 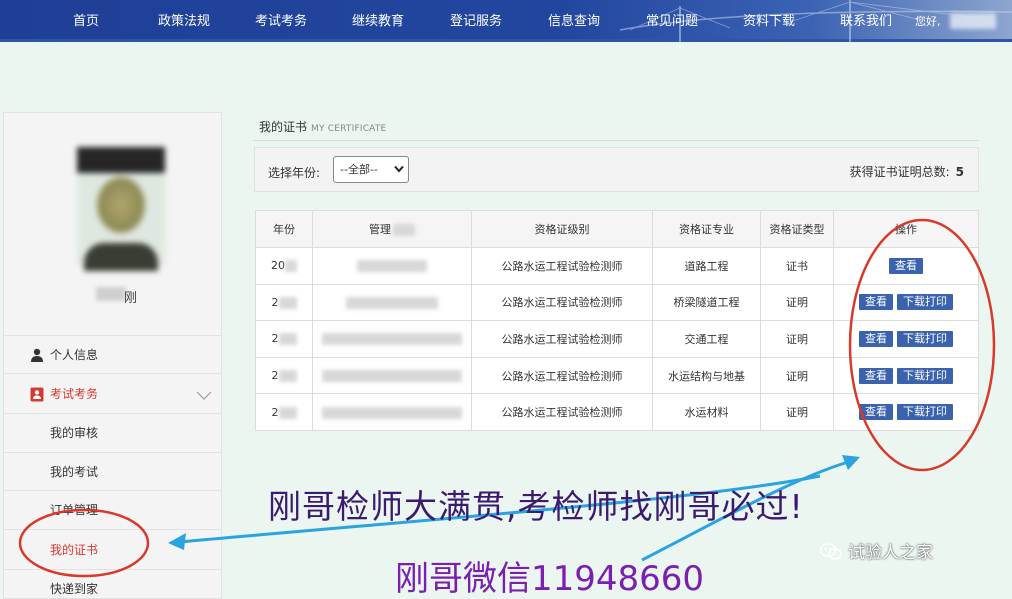 What do you see at coordinates (37, 394) in the screenshot?
I see `id-card-icon` at bounding box center [37, 394].